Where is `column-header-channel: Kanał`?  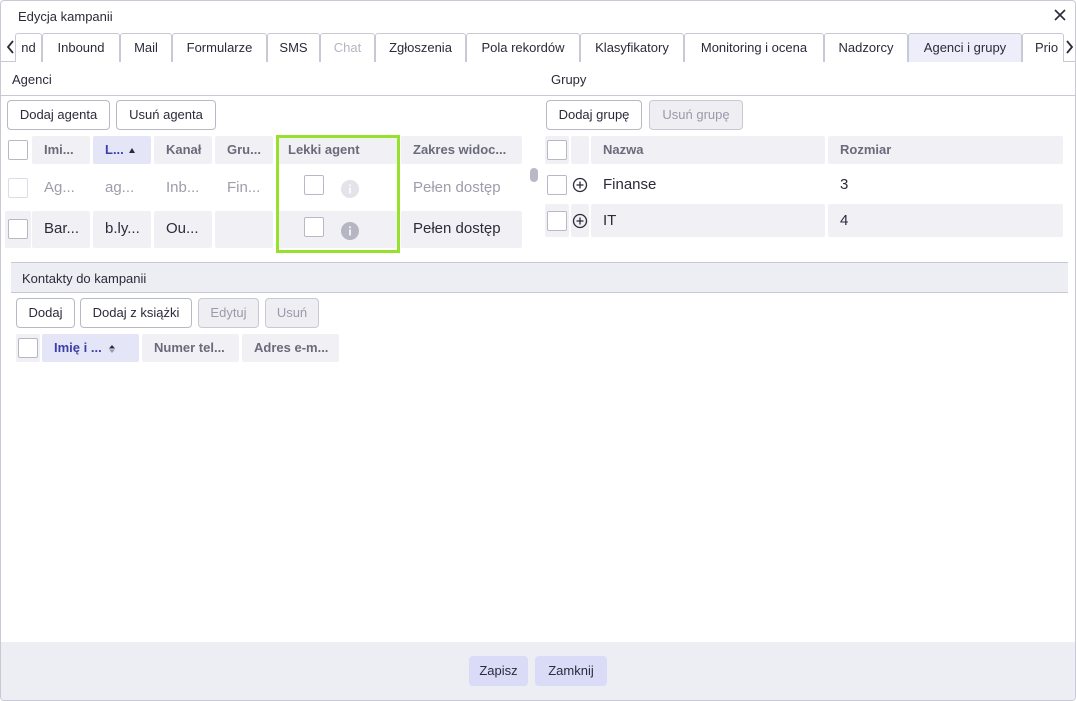 column-header-channel: Kanał is located at coordinates (183, 150).